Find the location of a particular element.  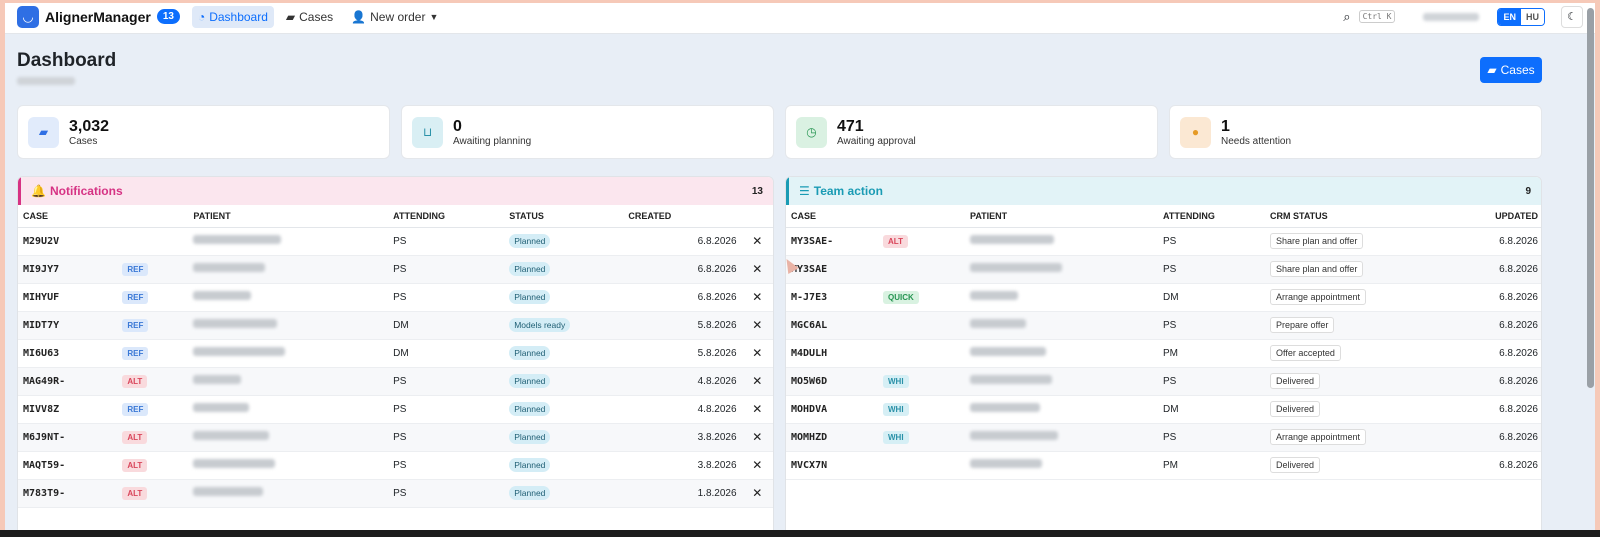

brand-name: AlignerManager is located at coordinates (98, 17).